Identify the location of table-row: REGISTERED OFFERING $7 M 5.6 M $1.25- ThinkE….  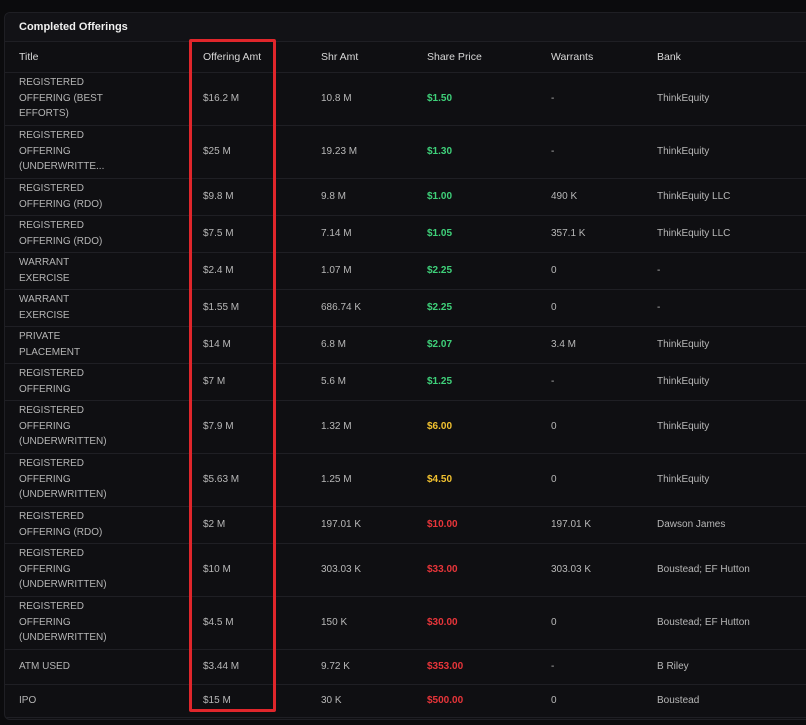
(405, 382).